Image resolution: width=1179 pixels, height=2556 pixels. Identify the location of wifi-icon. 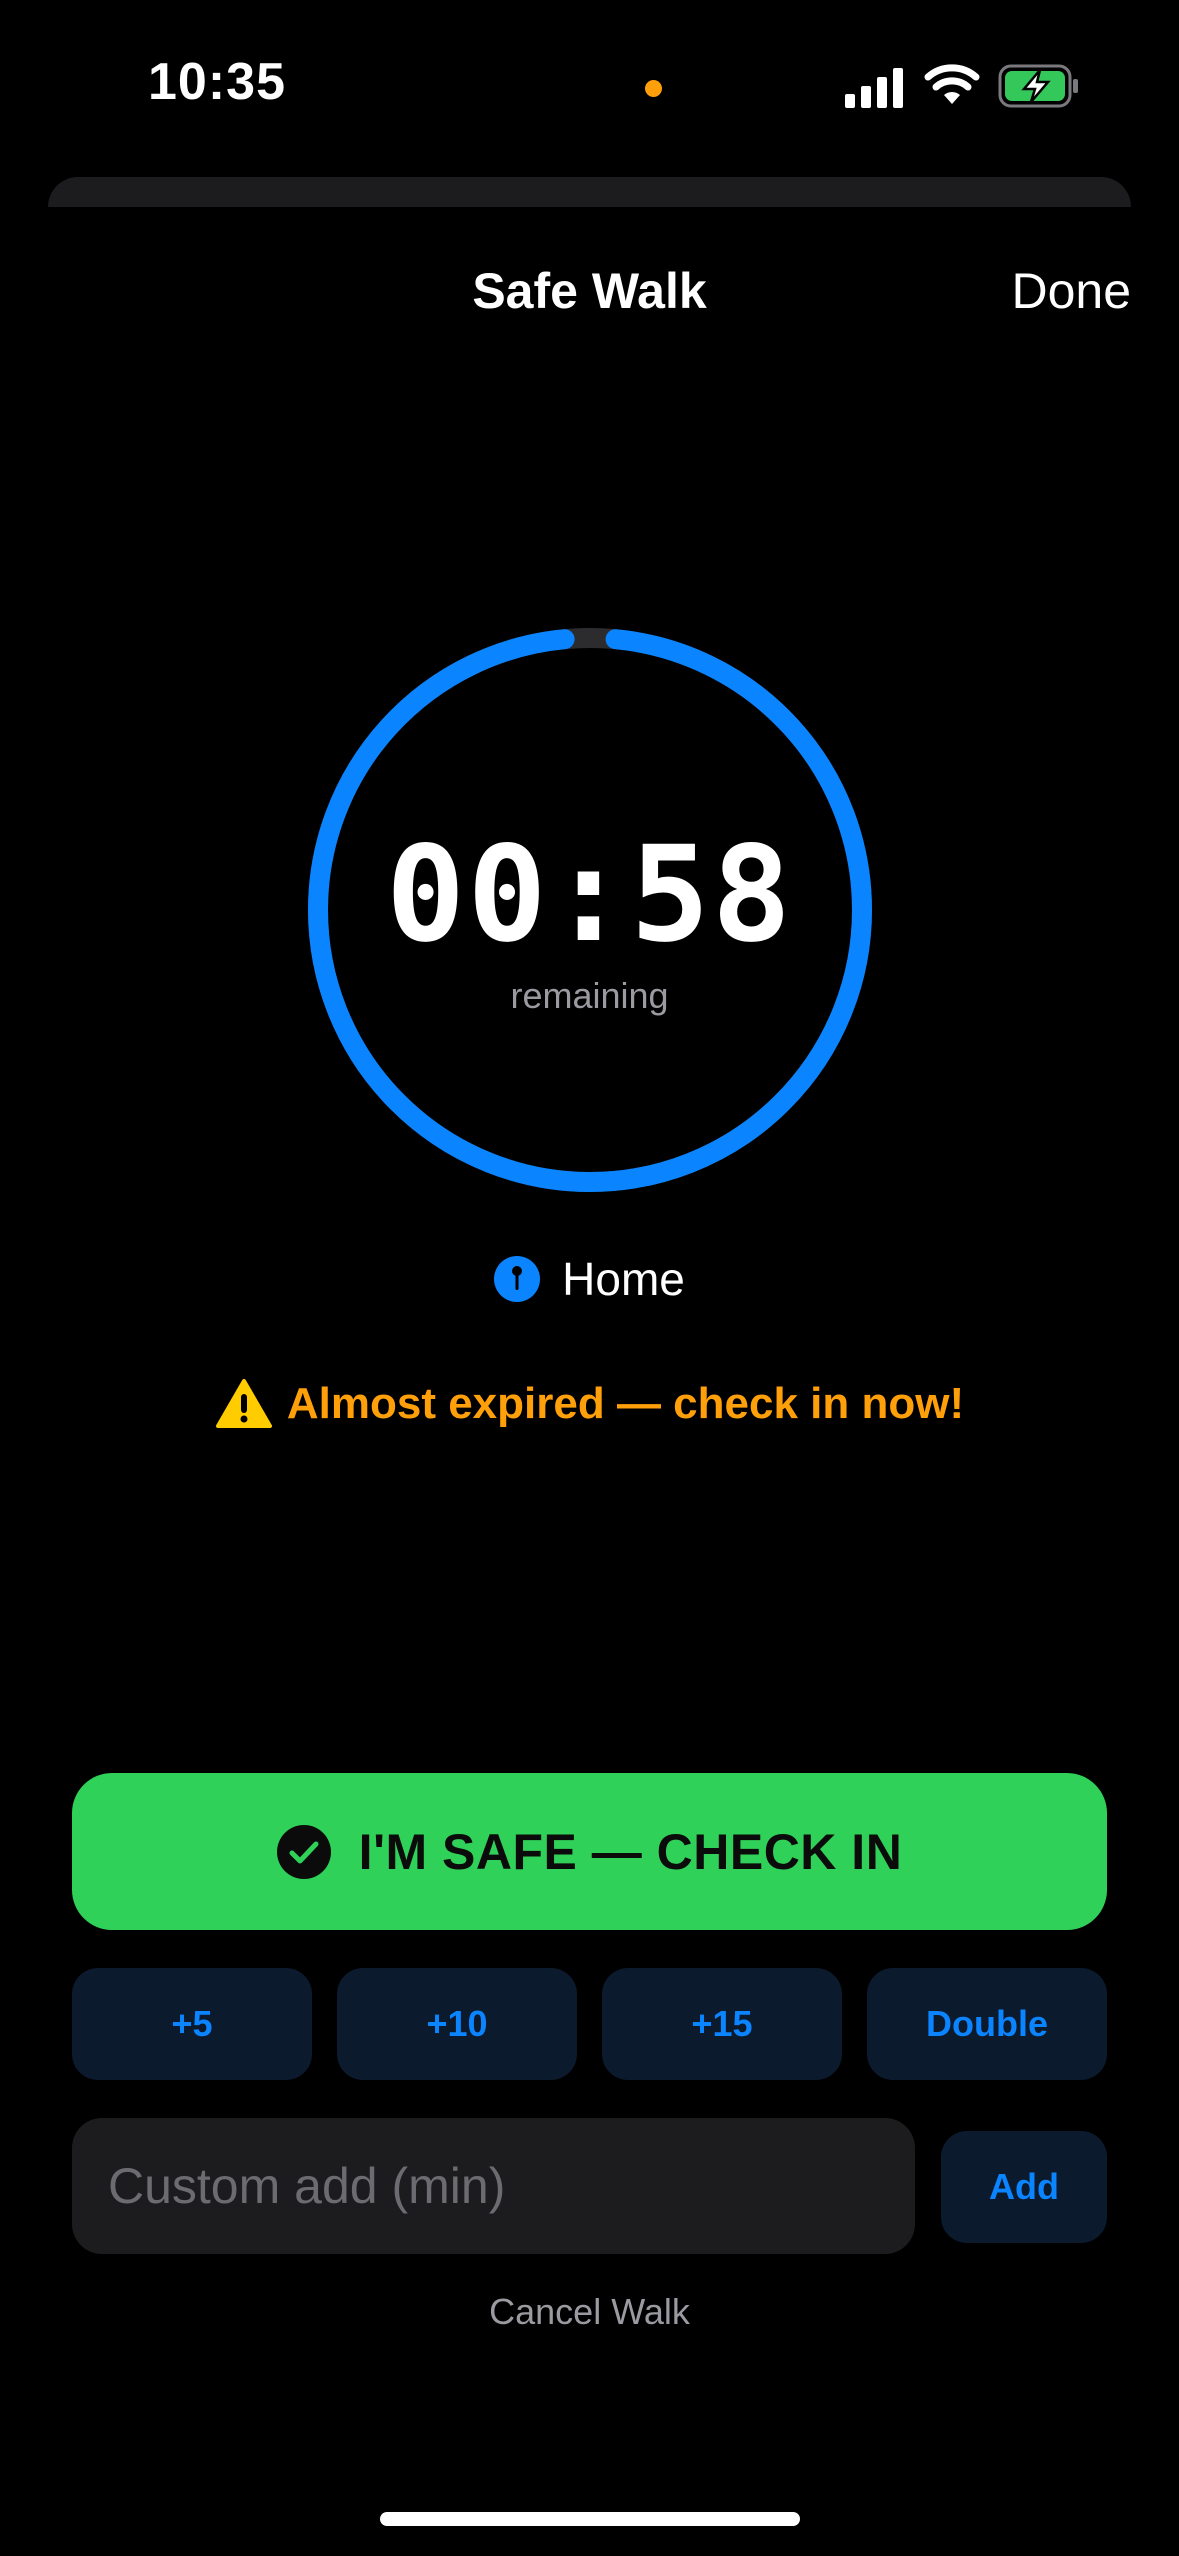
(952, 84).